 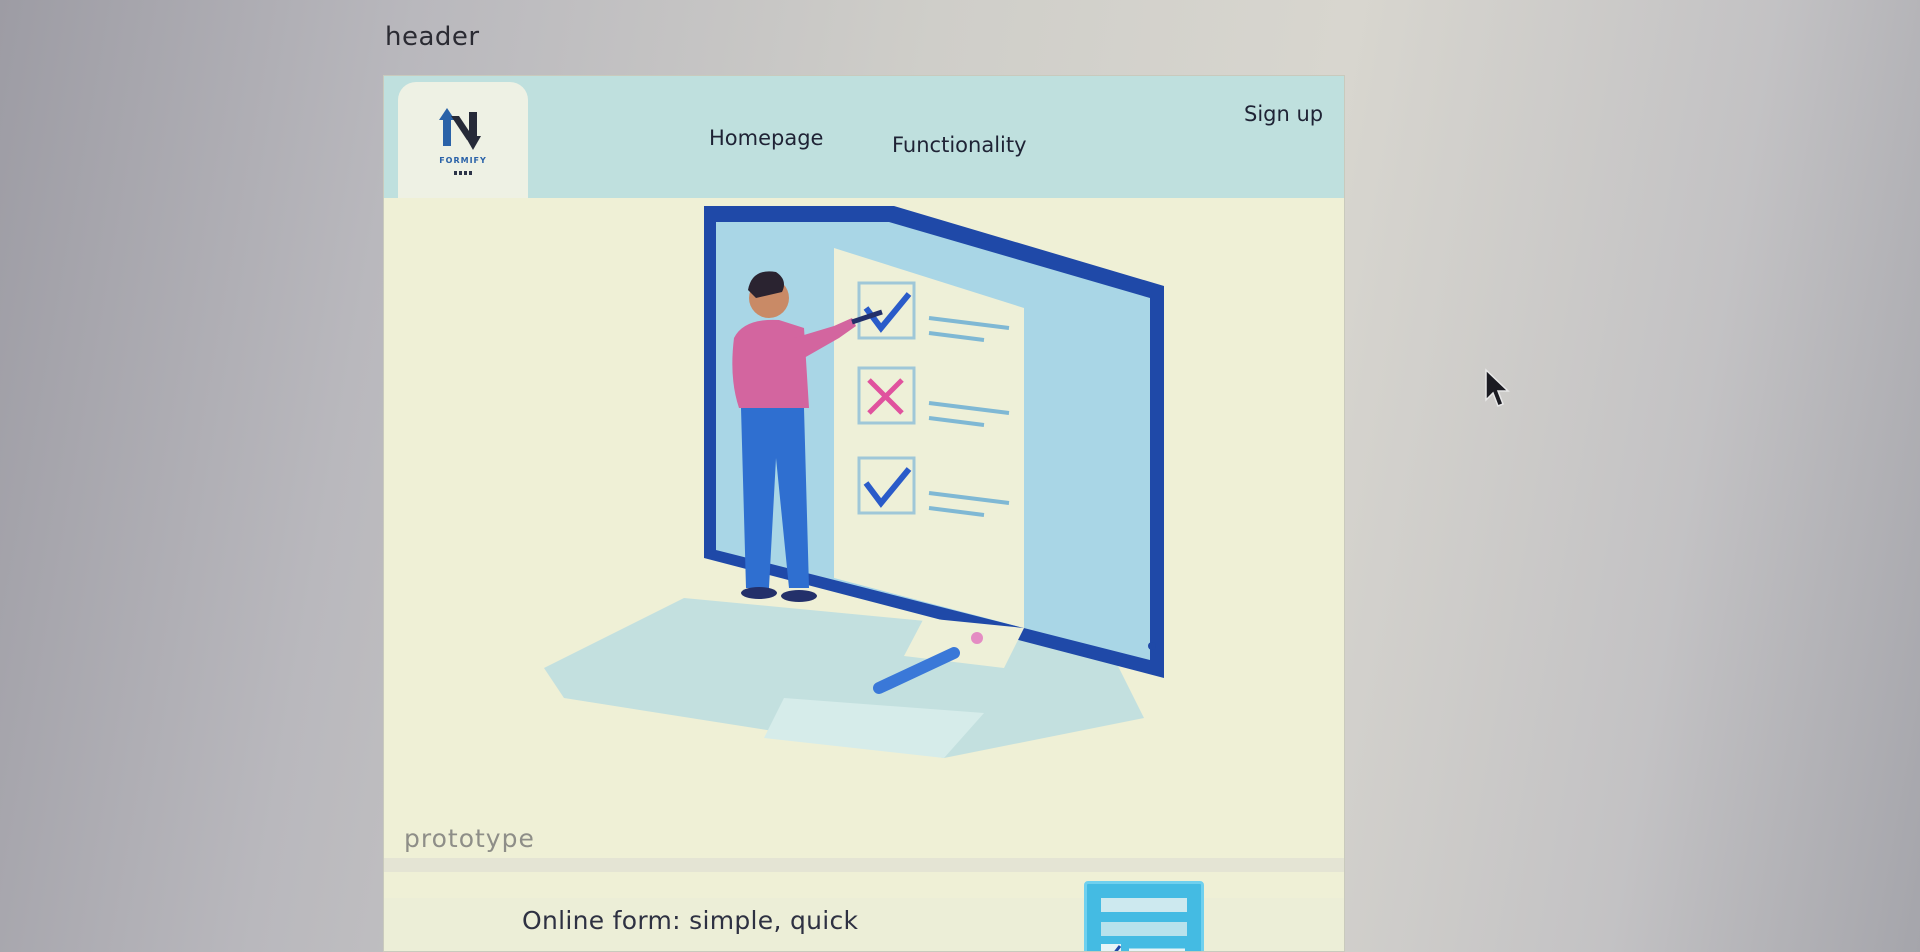 I want to click on form-checkbox-icon, so click(x=1144, y=916).